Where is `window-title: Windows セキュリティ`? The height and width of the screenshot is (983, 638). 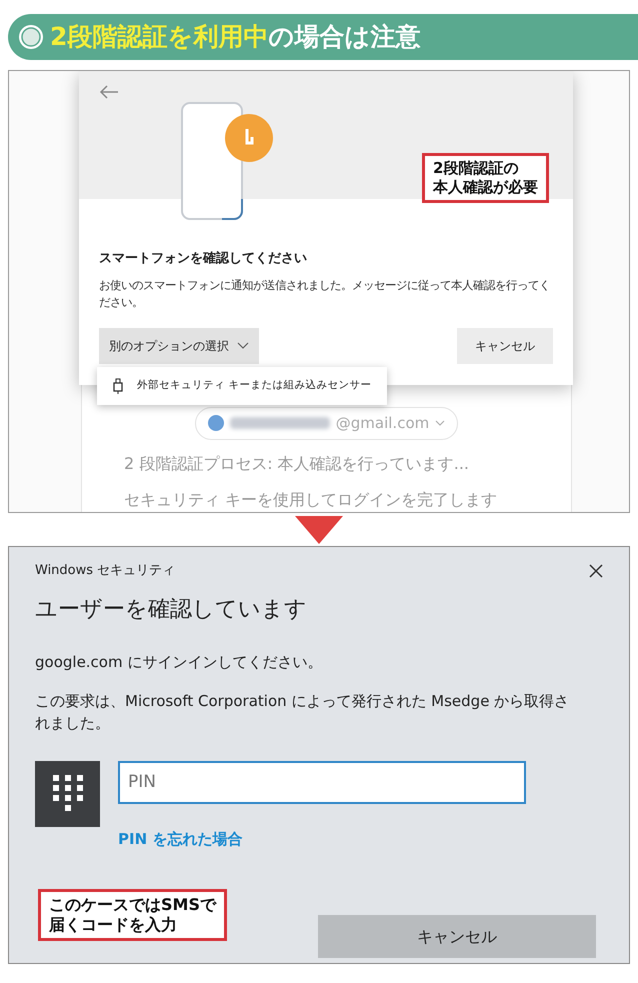 window-title: Windows セキュリティ is located at coordinates (105, 571).